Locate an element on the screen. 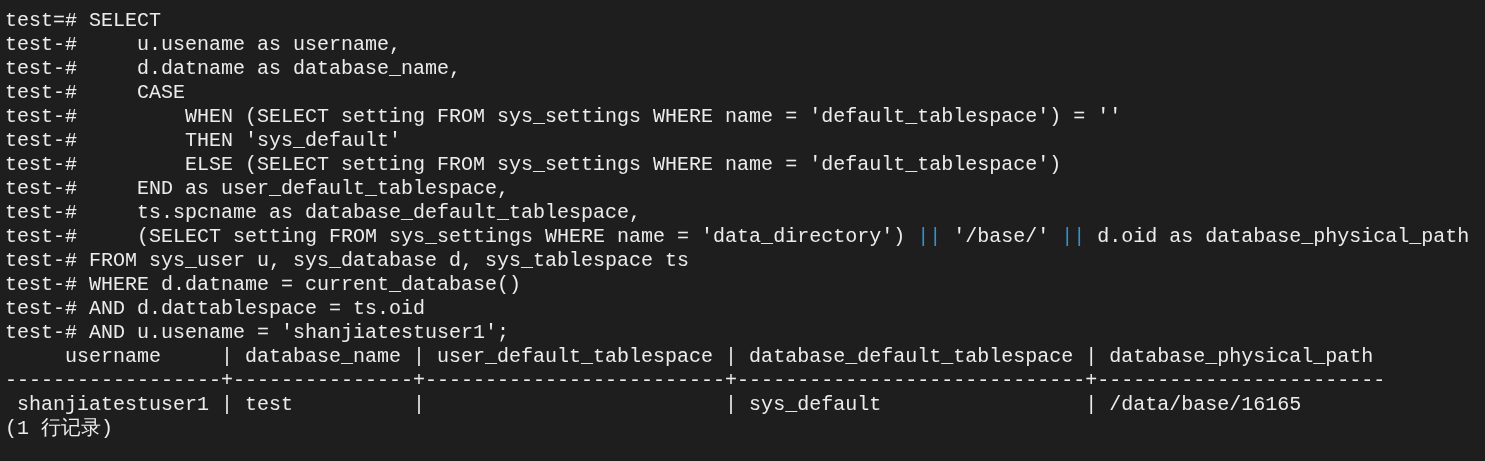  terminal-line: username | database_name | user_default_tablespace | database_default_tablespace | database_physical_path is located at coordinates (719, 357).